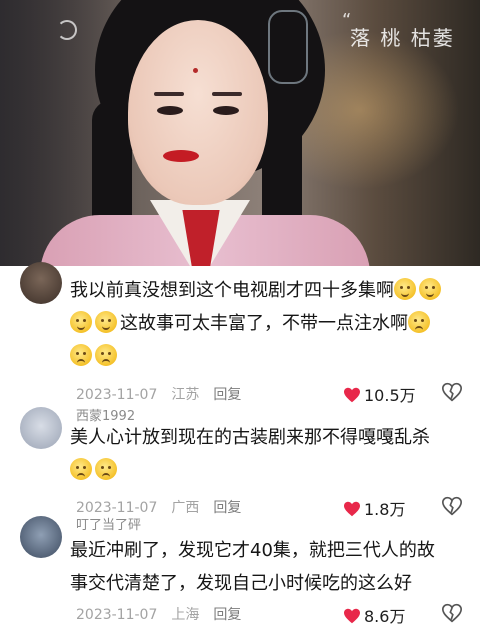  What do you see at coordinates (181, 156) in the screenshot?
I see `character-lips` at bounding box center [181, 156].